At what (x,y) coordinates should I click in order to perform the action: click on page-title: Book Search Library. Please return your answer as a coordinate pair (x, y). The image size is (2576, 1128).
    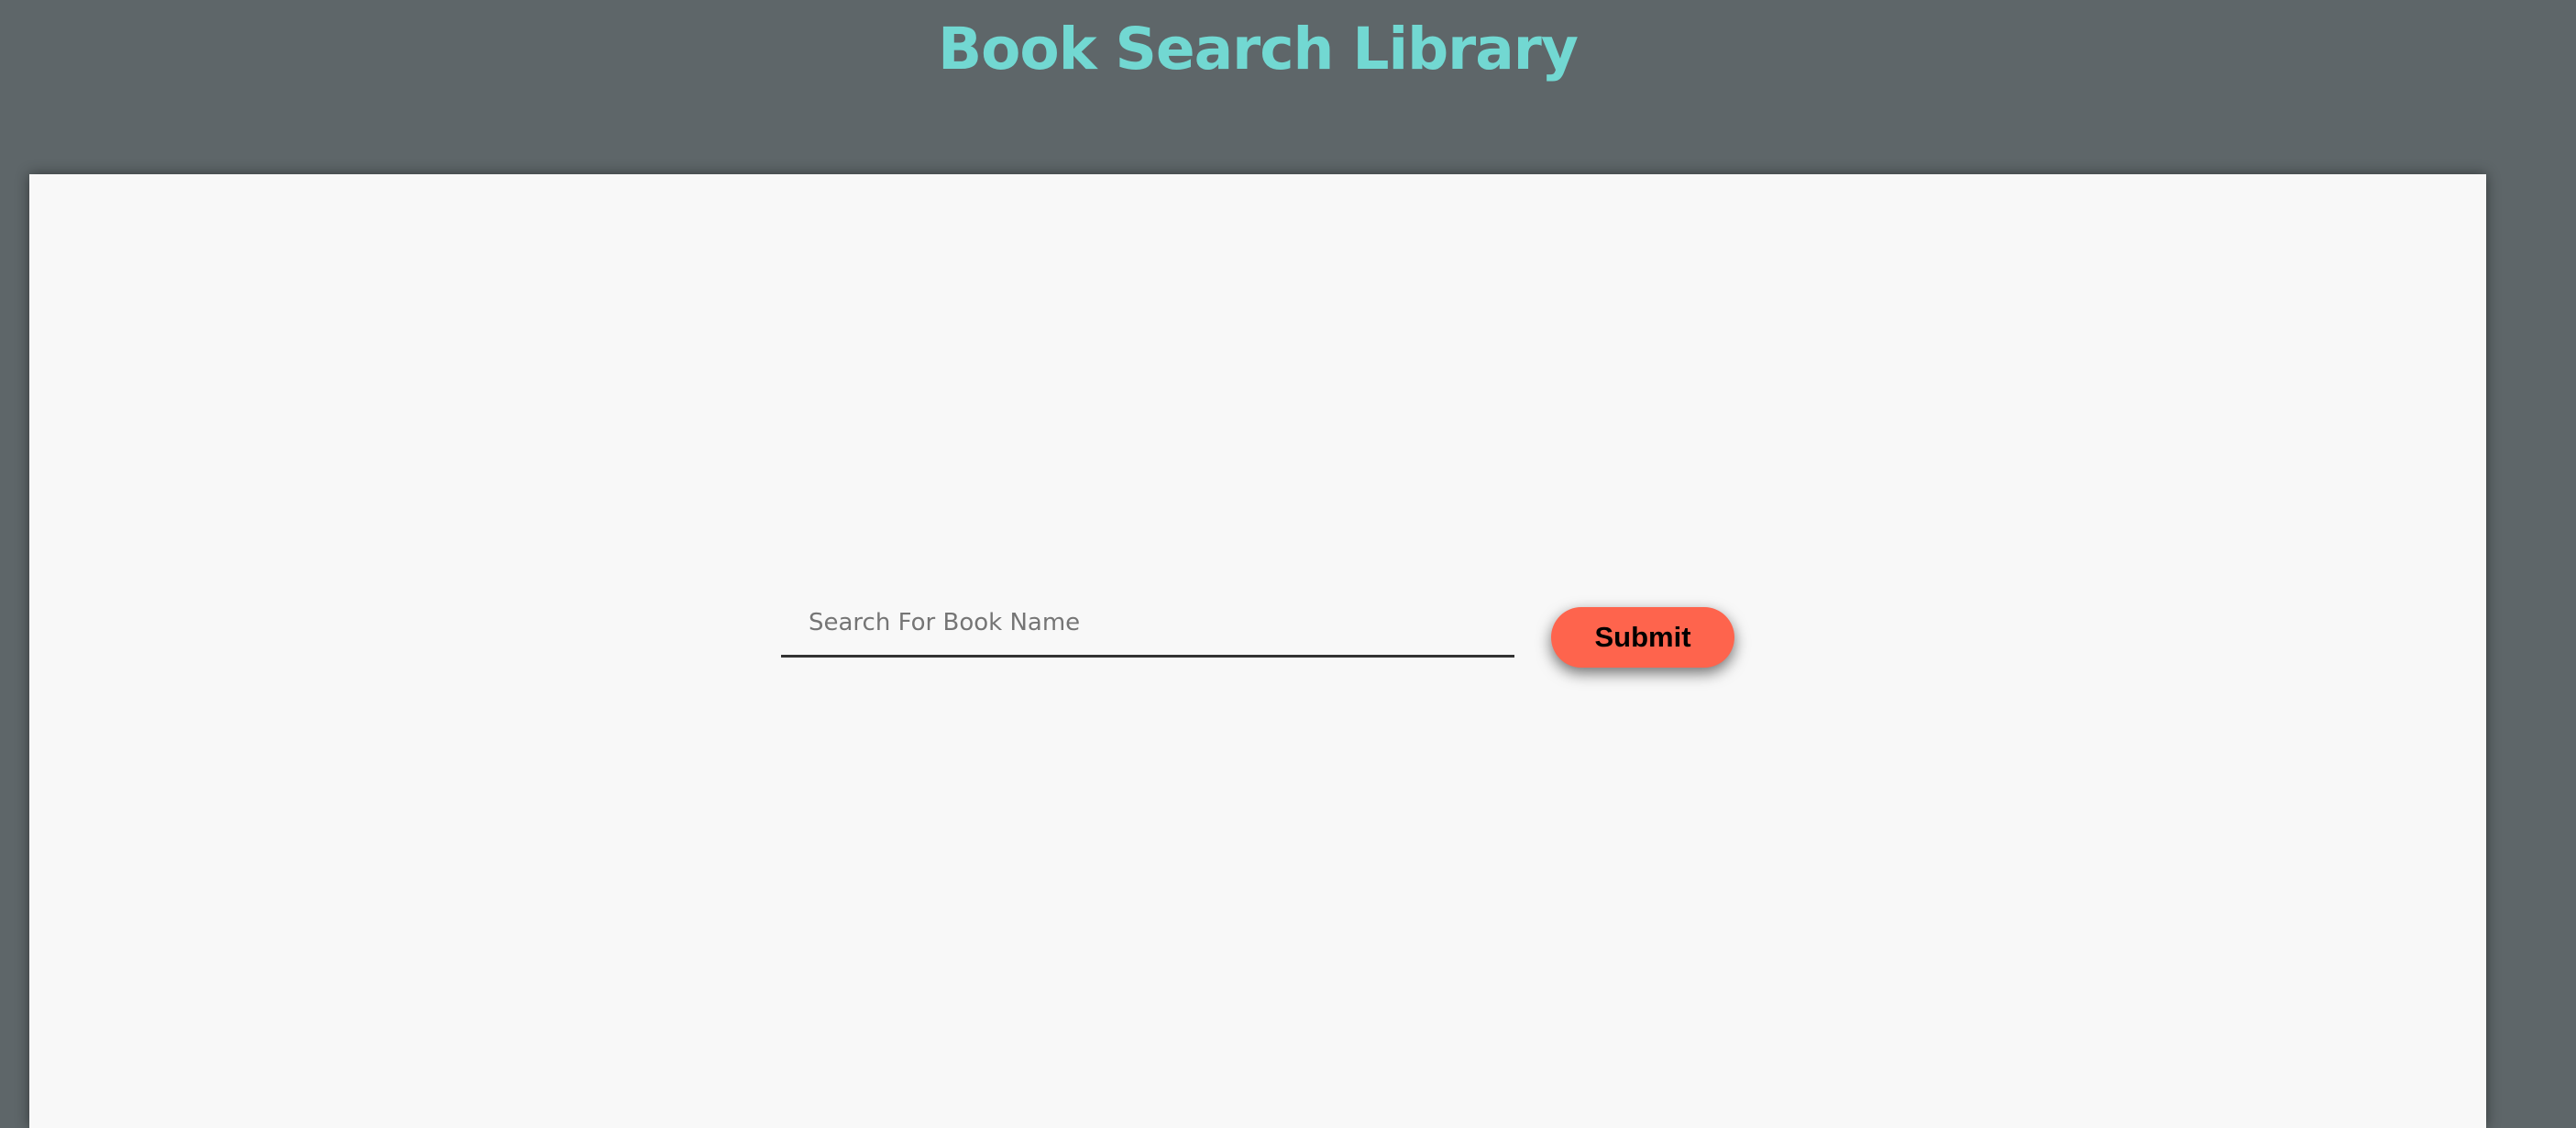
    Looking at the image, I should click on (1259, 50).